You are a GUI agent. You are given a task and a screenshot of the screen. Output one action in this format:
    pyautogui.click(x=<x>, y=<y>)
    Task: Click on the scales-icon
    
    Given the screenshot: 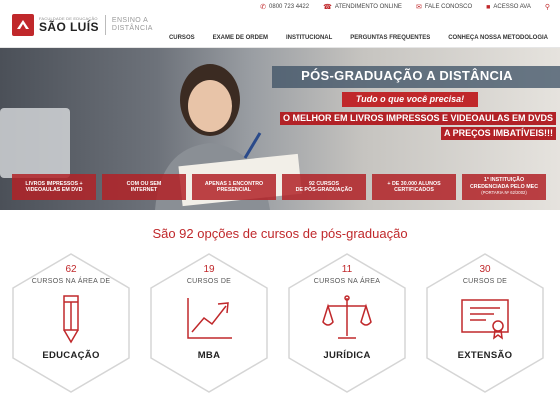 What is the action you would take?
    pyautogui.click(x=347, y=317)
    